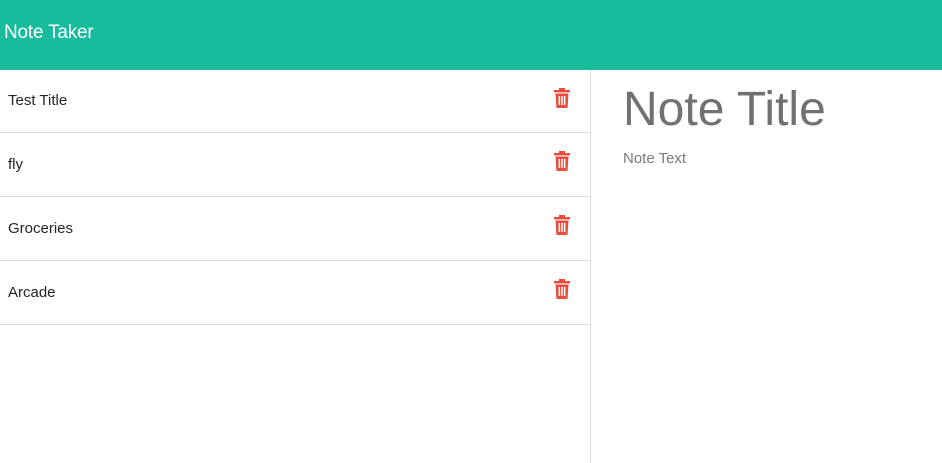 The image size is (942, 463). I want to click on note-title: Arcade, so click(32, 292).